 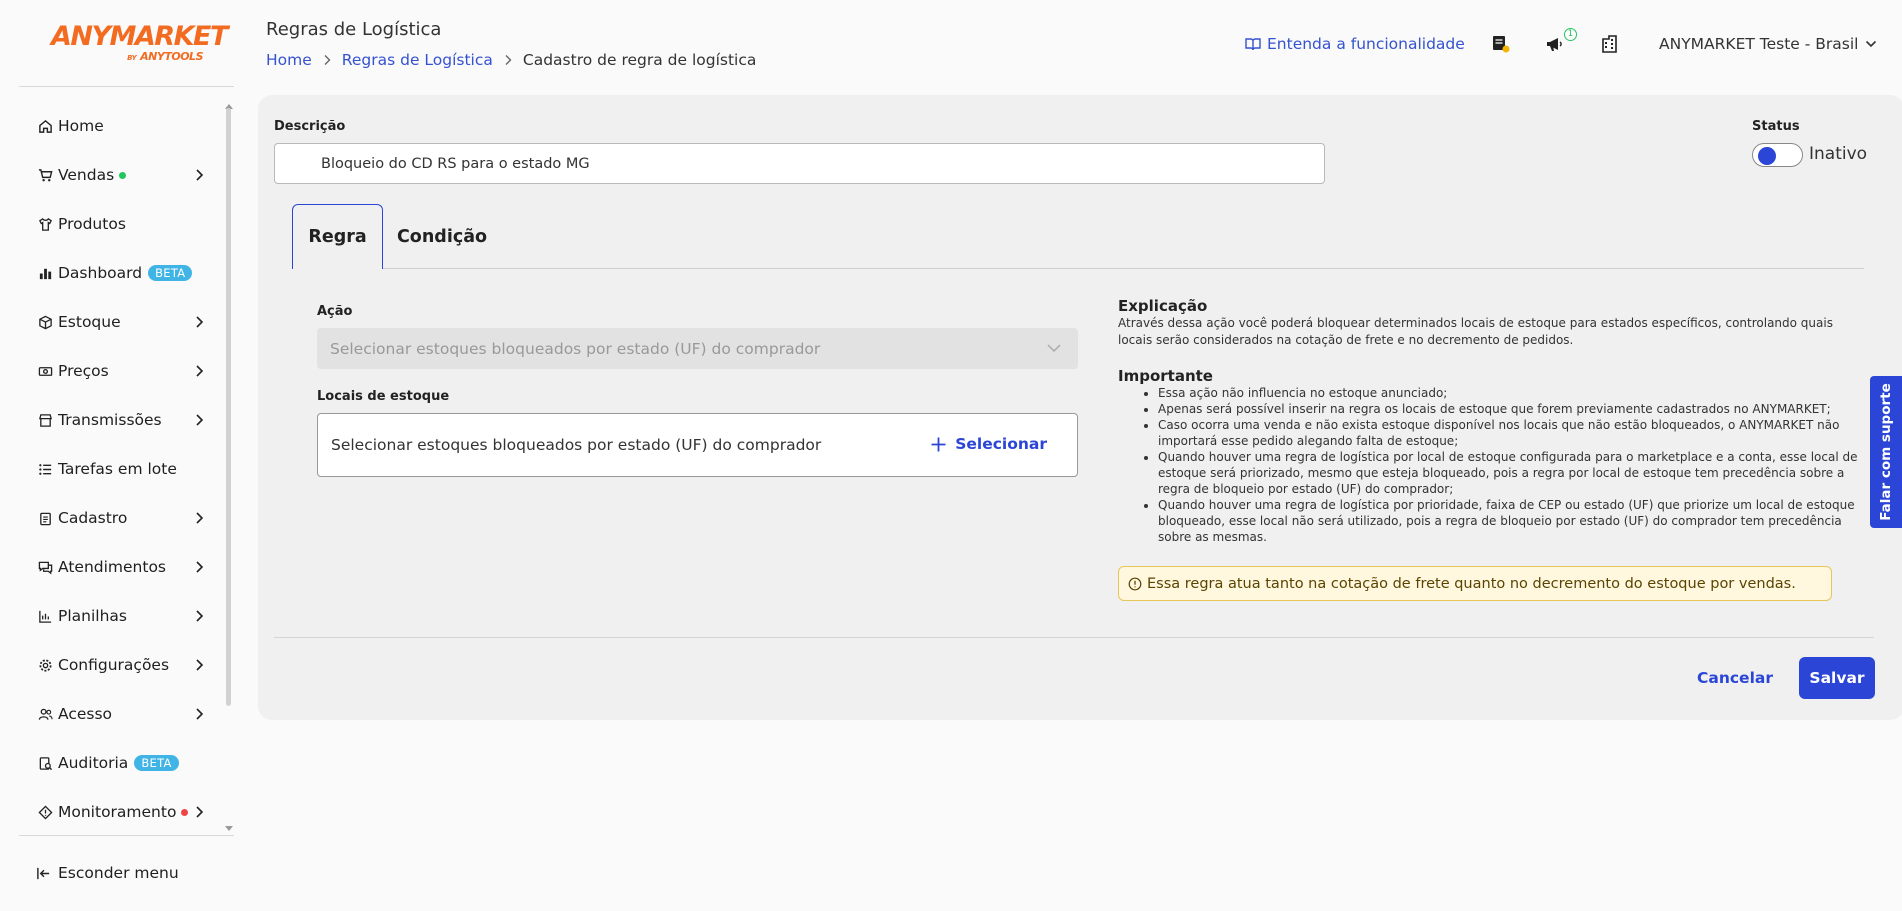 I want to click on sidebar-item-label: Cadastro, so click(x=93, y=518).